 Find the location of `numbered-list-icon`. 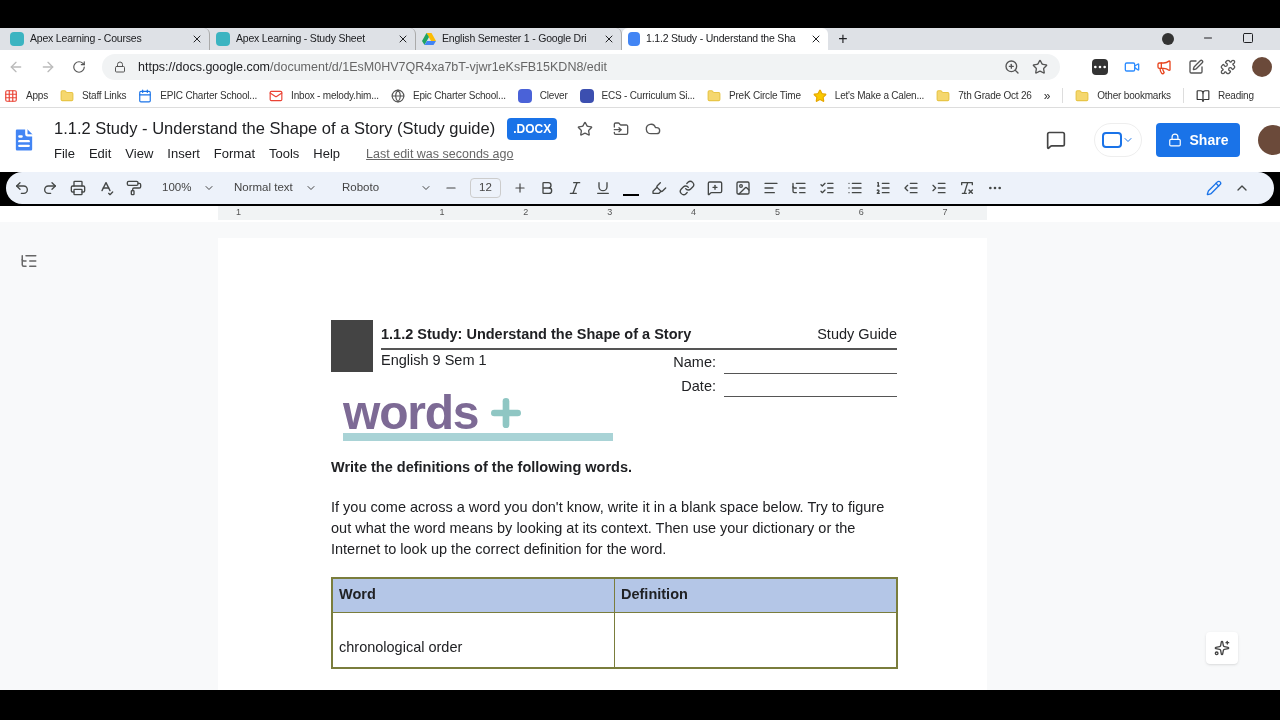

numbered-list-icon is located at coordinates (882, 188).